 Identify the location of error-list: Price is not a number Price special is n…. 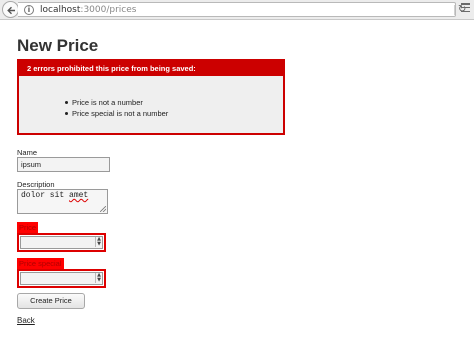
(116, 108).